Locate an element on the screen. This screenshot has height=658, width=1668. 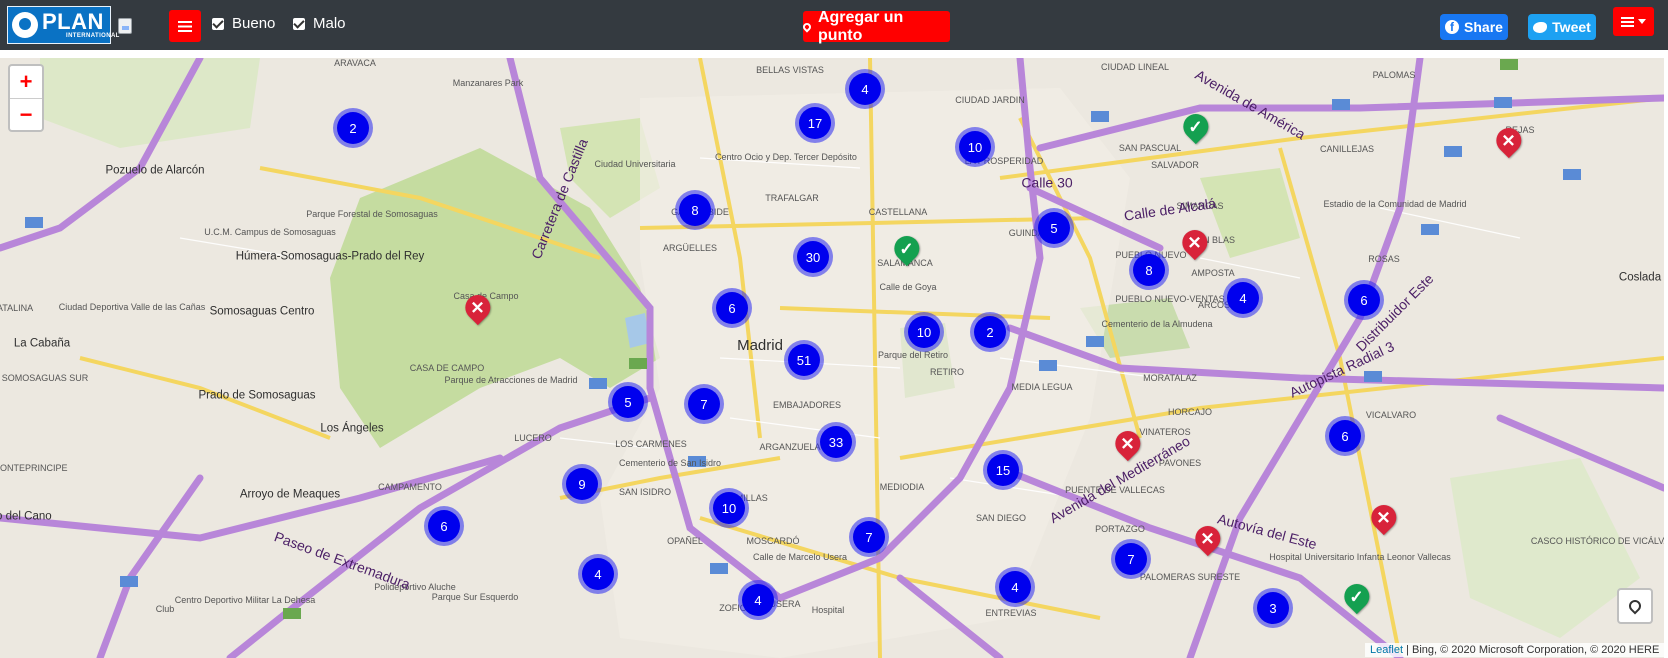
map-label: SALVADOR is located at coordinates (1175, 165).